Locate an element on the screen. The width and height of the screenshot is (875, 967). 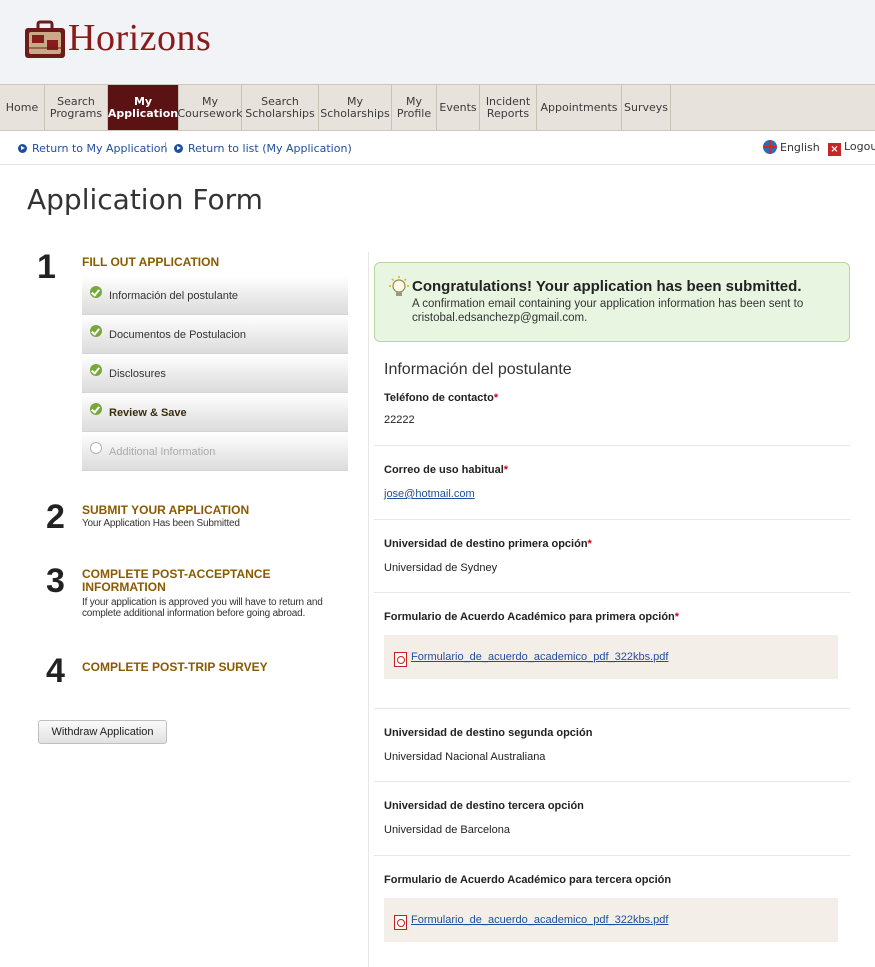
nav-my-application: My Application is located at coordinates (143, 107).